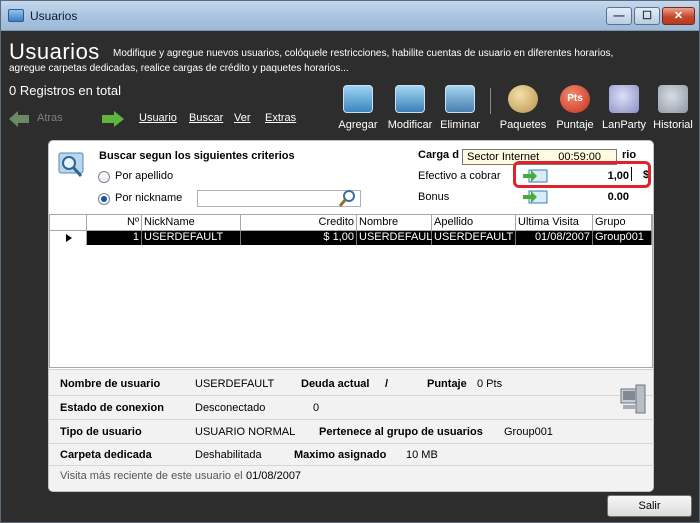 This screenshot has width=700, height=523. I want to click on row-selector-arrow-icon, so click(68, 238).